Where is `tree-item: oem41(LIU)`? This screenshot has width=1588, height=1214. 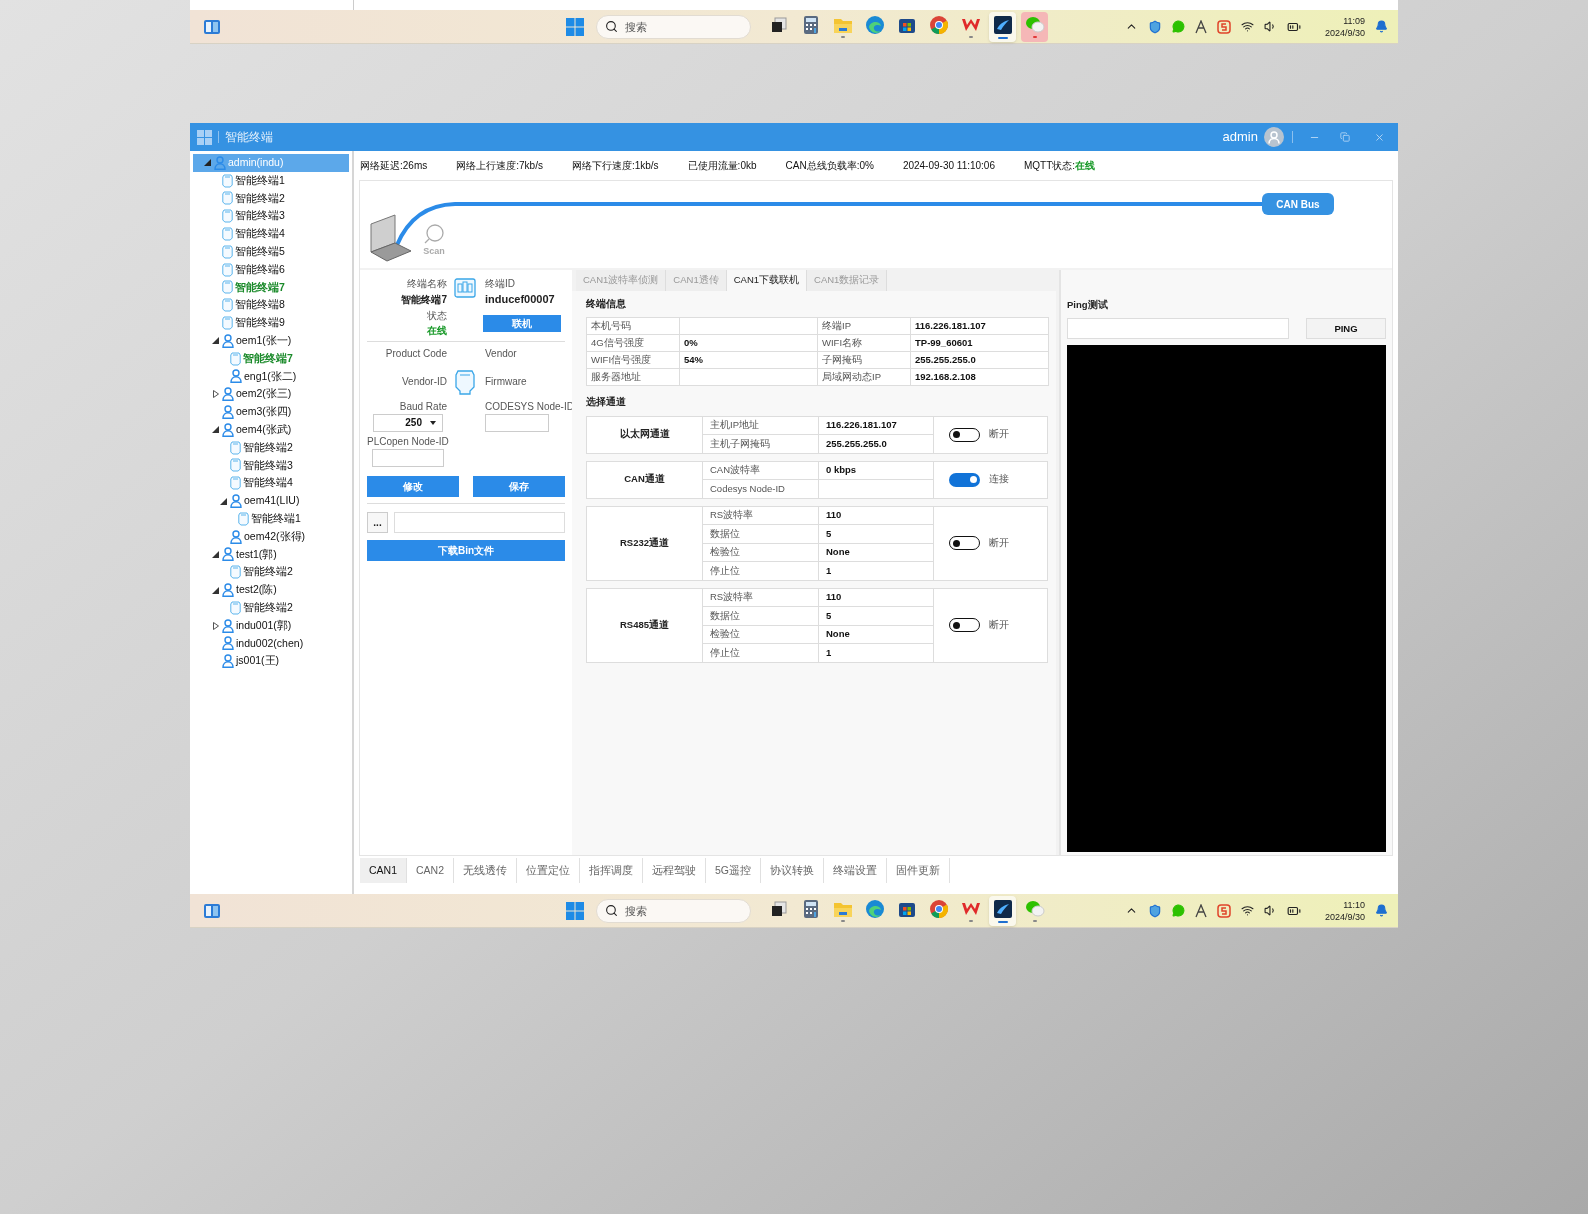 tree-item: oem41(LIU) is located at coordinates (271, 501).